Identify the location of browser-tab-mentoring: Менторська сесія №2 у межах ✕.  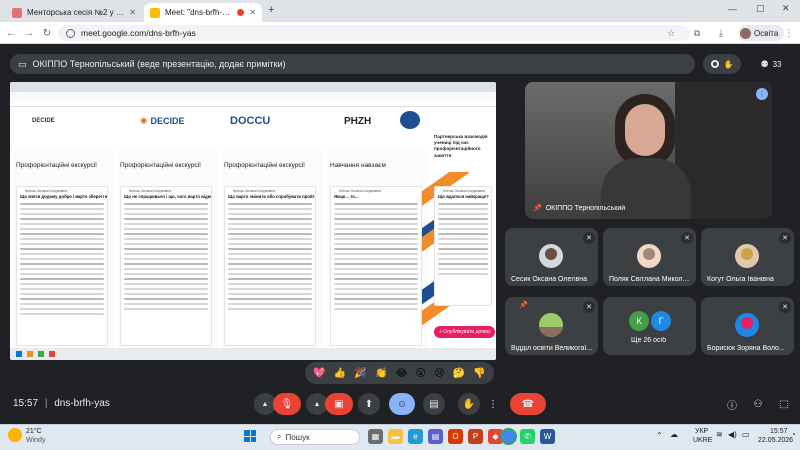
(74, 12).